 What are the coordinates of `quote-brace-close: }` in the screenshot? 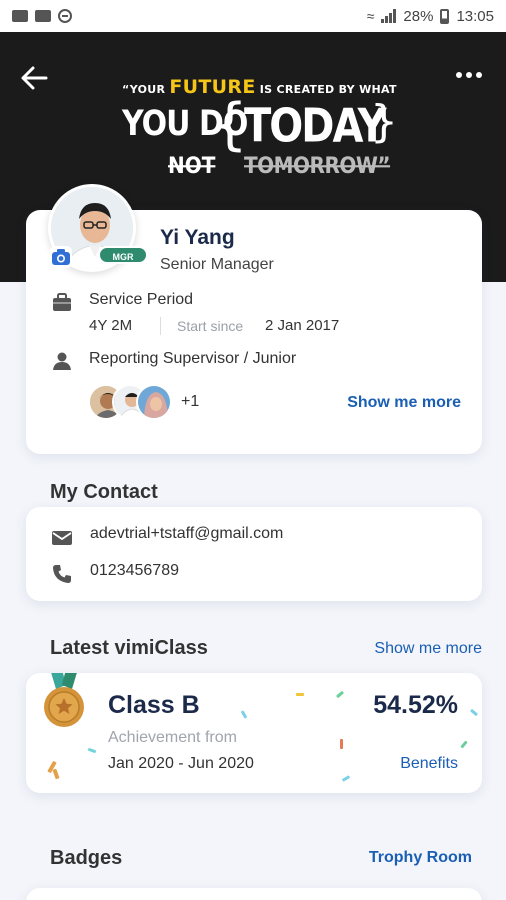 It's located at (384, 121).